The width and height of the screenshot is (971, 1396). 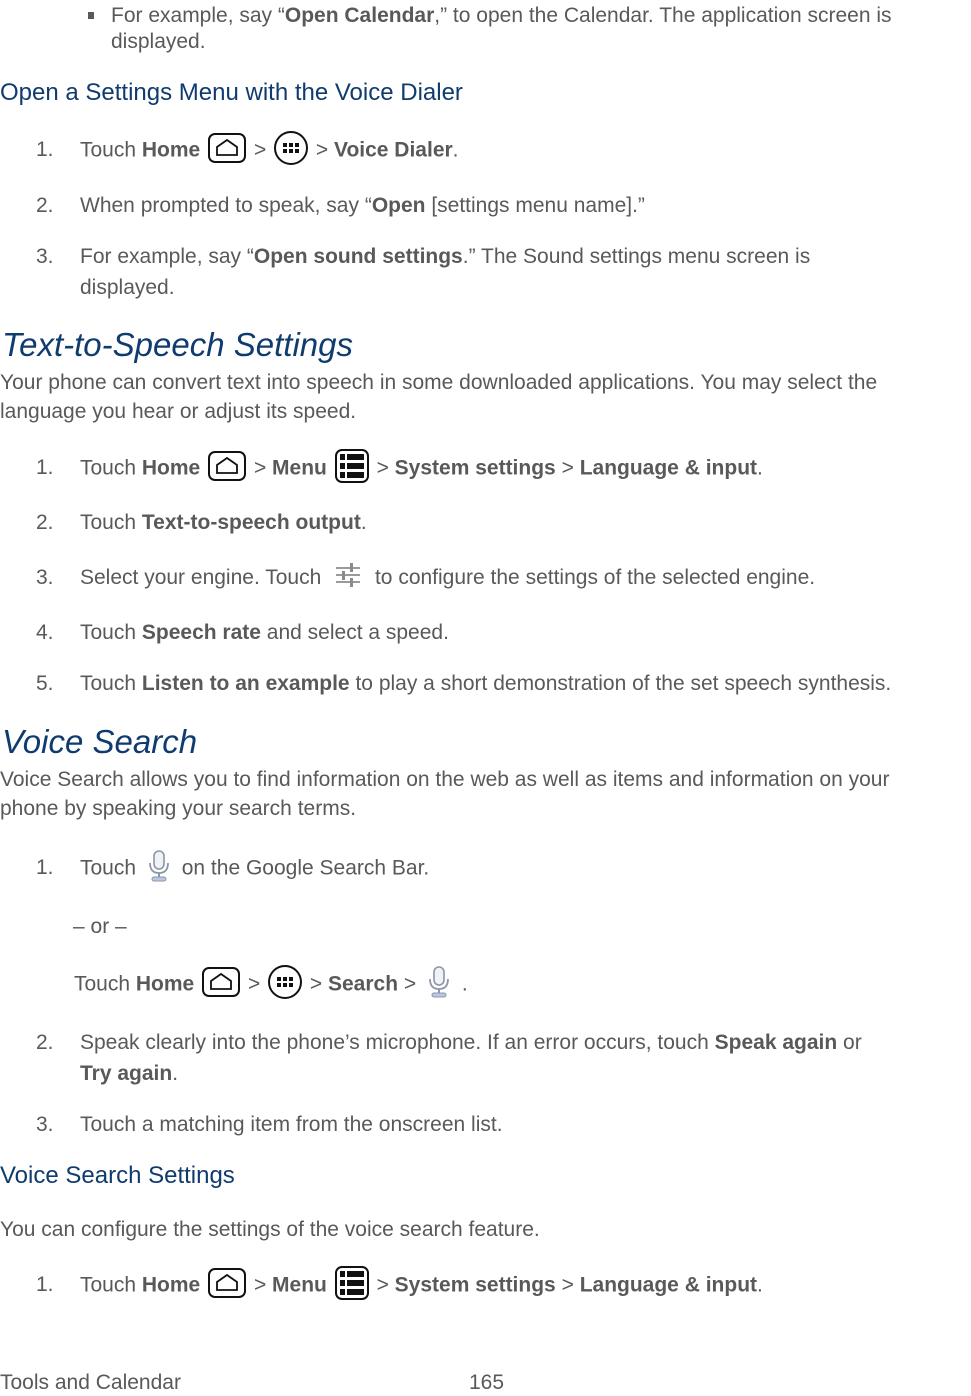 I want to click on or-separator: – or –, so click(x=100, y=926).